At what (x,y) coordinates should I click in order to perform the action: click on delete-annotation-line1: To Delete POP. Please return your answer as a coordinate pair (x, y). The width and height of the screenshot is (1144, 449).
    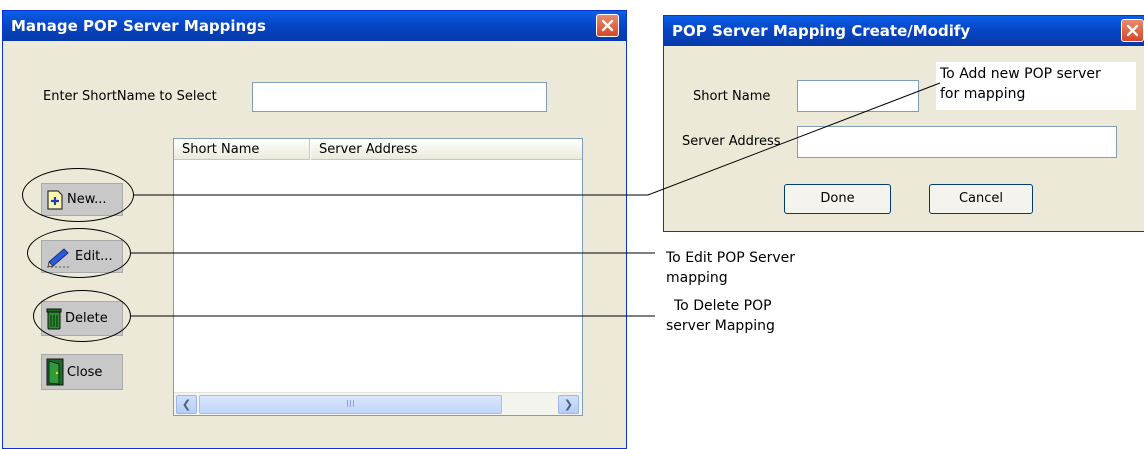
    Looking at the image, I should click on (723, 306).